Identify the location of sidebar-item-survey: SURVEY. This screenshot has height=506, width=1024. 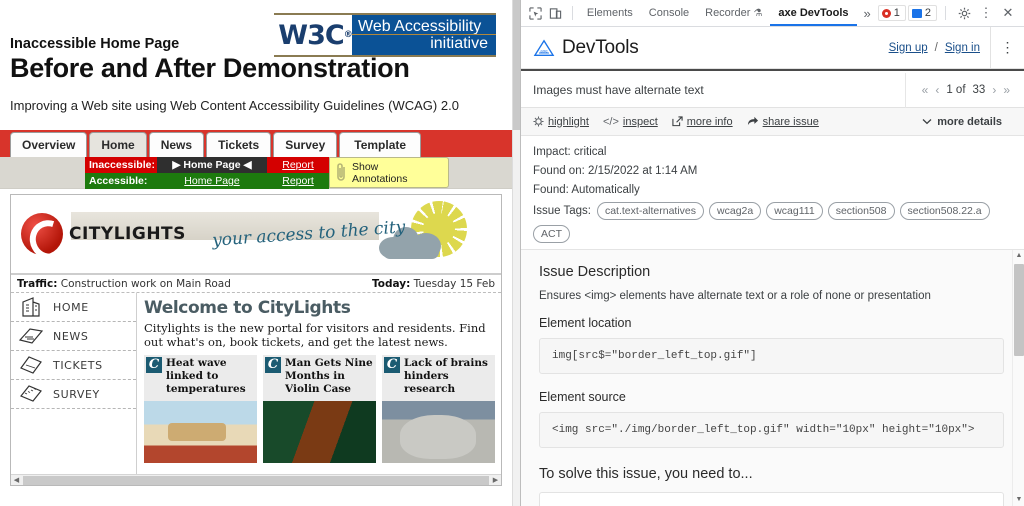
(73, 394).